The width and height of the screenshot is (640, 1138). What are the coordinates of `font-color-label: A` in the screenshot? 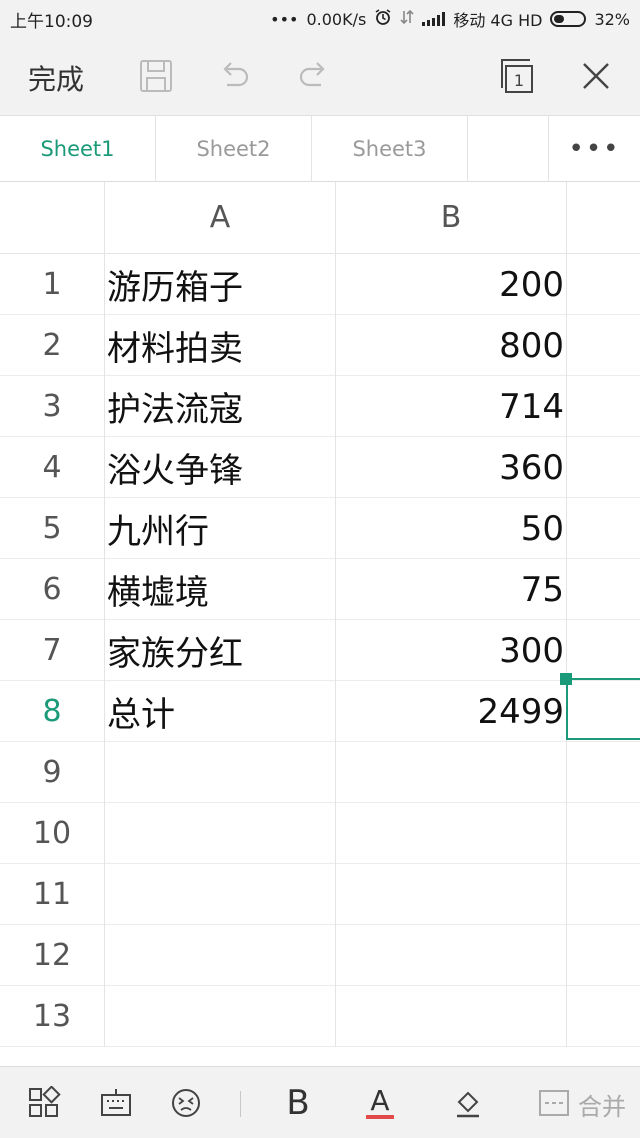 It's located at (380, 1103).